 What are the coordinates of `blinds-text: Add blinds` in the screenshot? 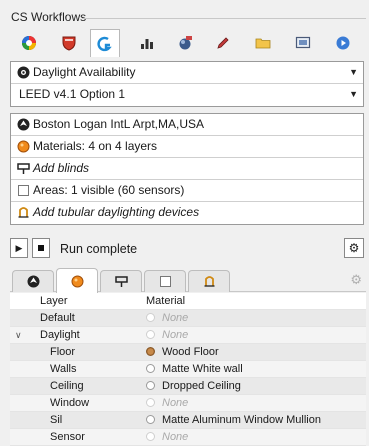 It's located at (61, 168).